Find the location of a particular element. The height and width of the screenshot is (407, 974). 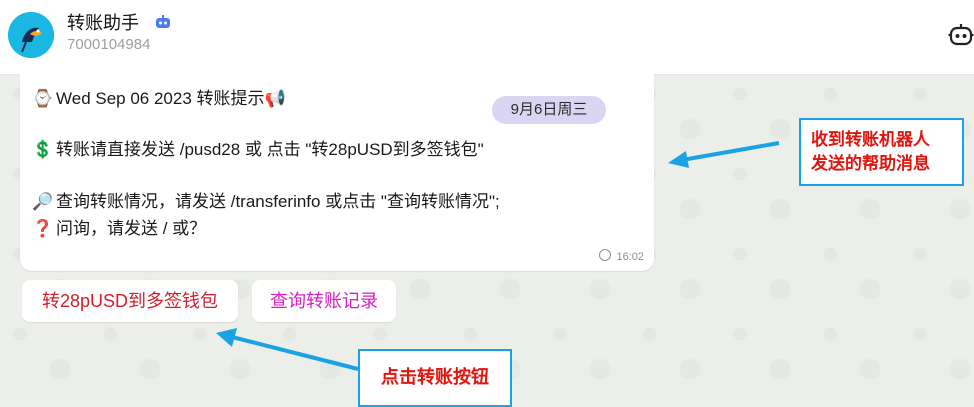

chat-title: 转账助手 is located at coordinates (103, 23).